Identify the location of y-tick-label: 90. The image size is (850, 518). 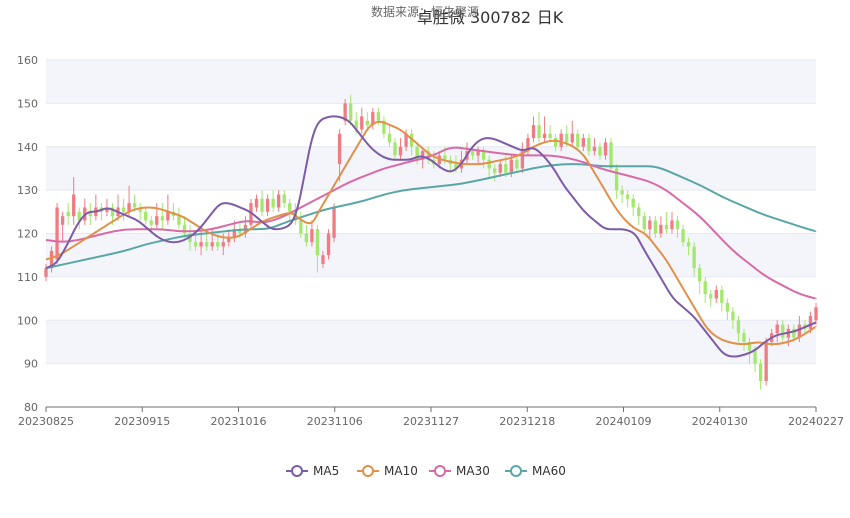
(31, 364).